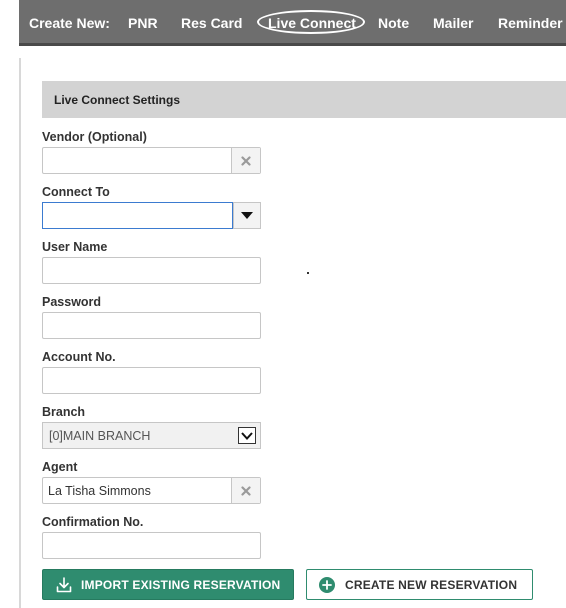 The width and height of the screenshot is (566, 608). Describe the element at coordinates (64, 412) in the screenshot. I see `branch-label: Branch` at that location.